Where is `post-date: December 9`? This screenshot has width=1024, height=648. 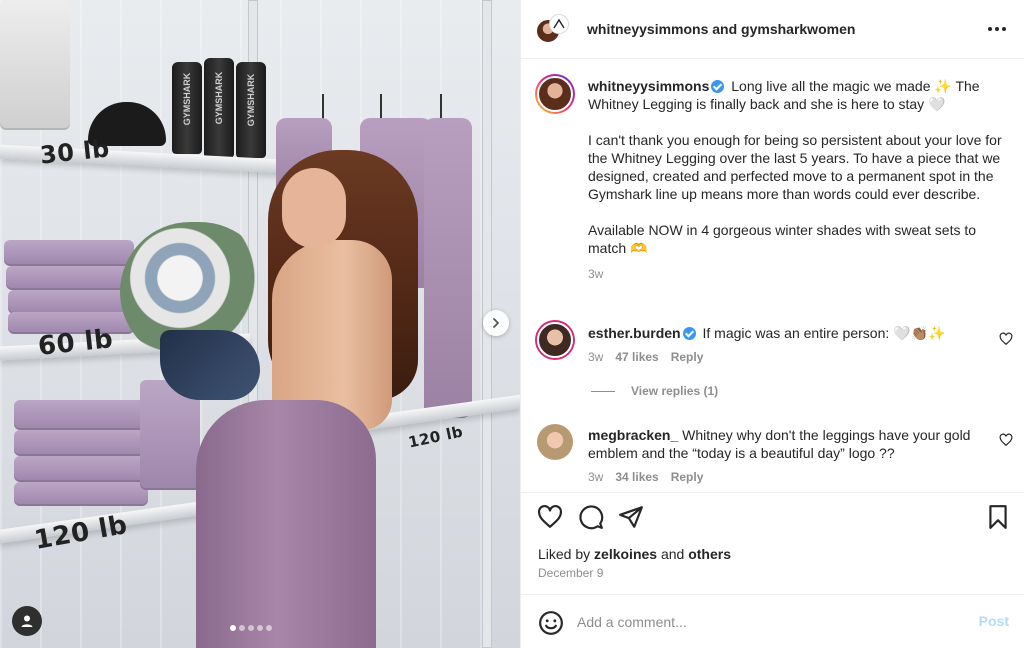 post-date: December 9 is located at coordinates (570, 573).